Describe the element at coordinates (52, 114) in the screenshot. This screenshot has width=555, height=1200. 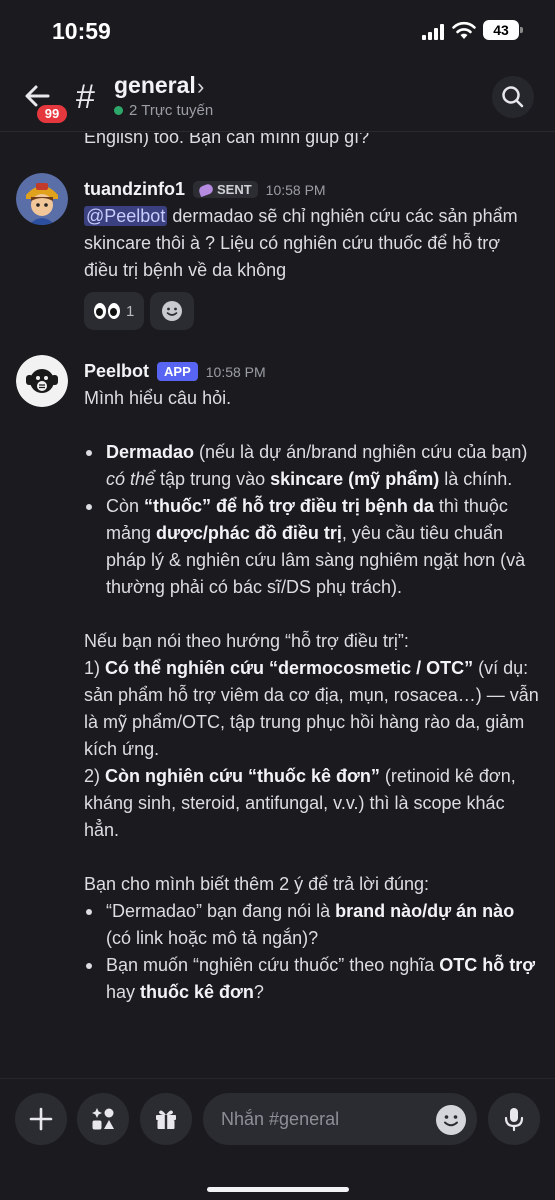
I see `unread-badge: 99` at that location.